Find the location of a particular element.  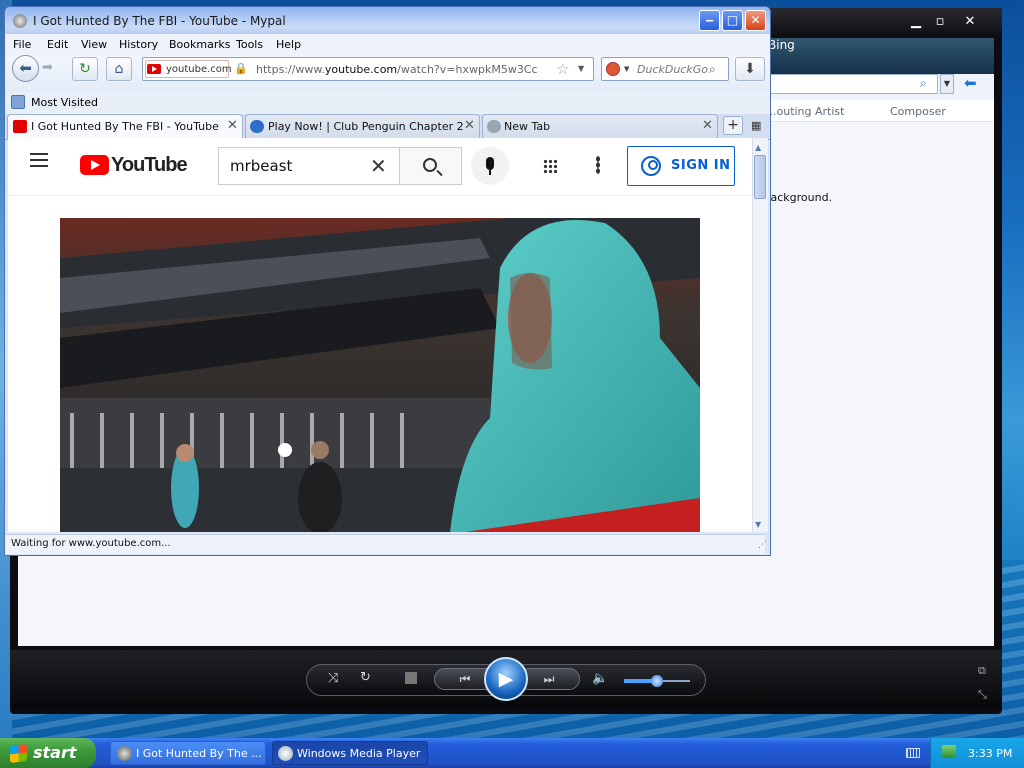

wmp-search-input is located at coordinates (849, 84).